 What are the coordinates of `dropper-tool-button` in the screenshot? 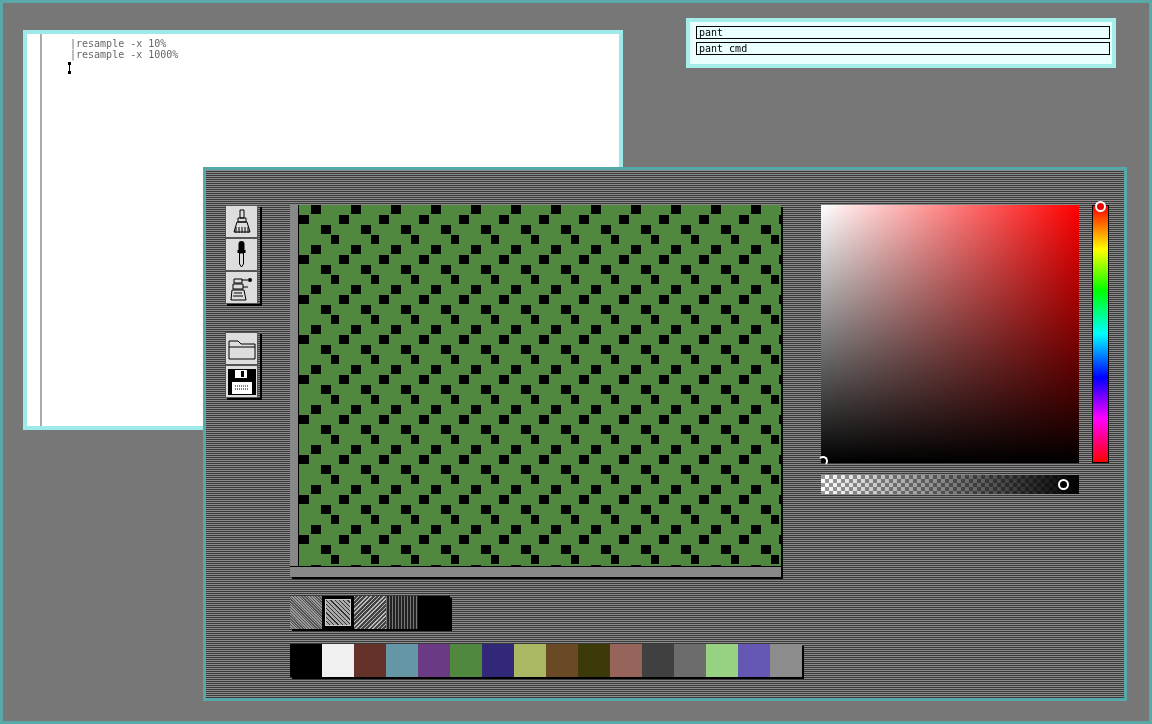 It's located at (241, 254).